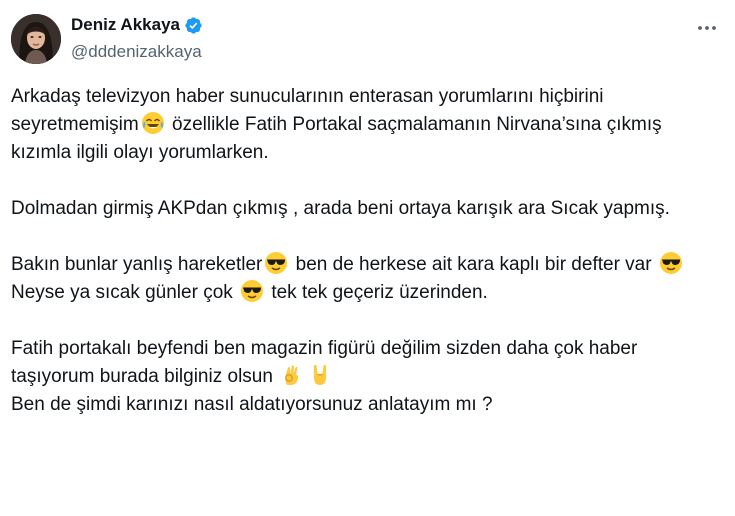  What do you see at coordinates (125, 25) in the screenshot?
I see `author-name: Deniz Akkaya` at bounding box center [125, 25].